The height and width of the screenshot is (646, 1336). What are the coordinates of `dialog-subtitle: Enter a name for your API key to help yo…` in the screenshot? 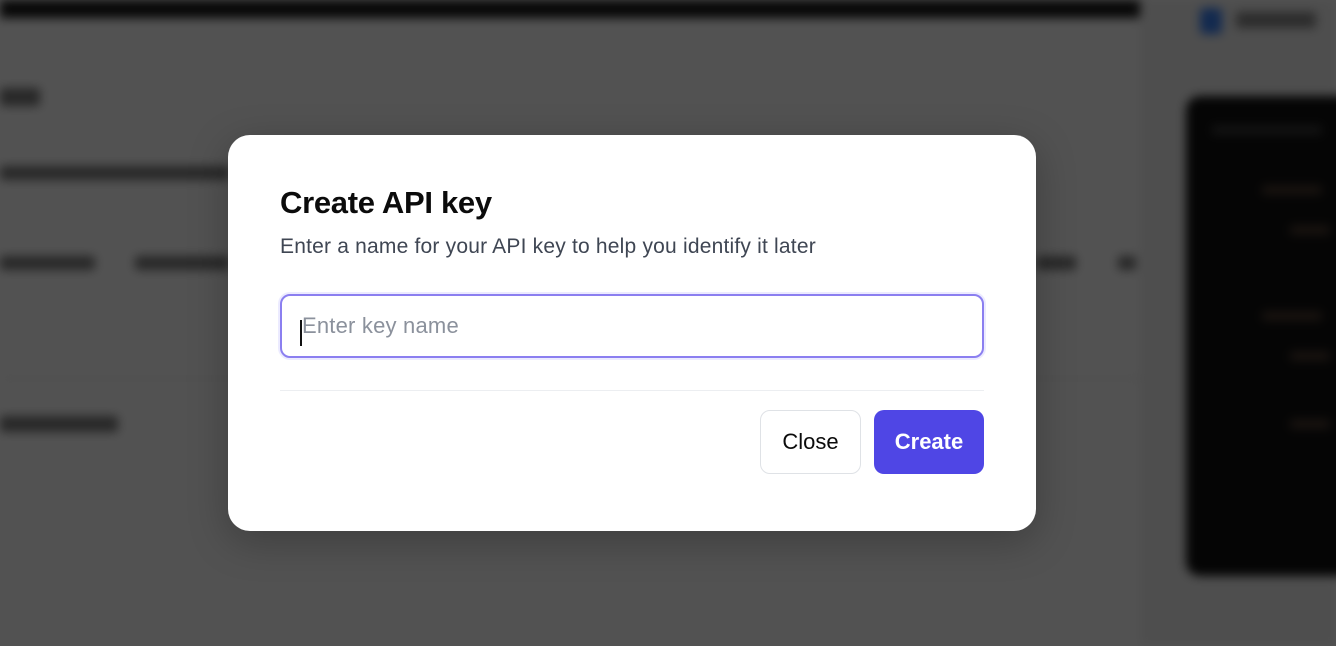 It's located at (548, 246).